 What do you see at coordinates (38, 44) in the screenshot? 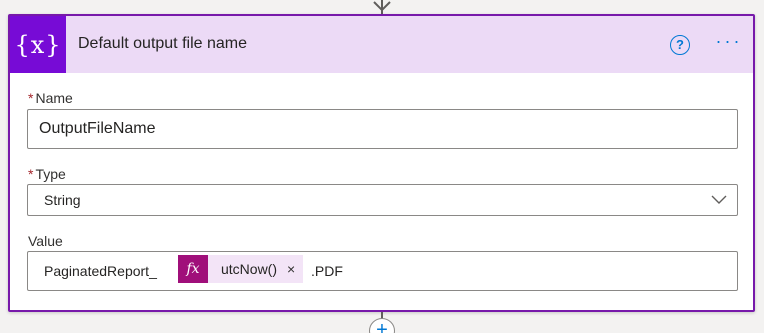
I see `variable-icon: {x}` at bounding box center [38, 44].